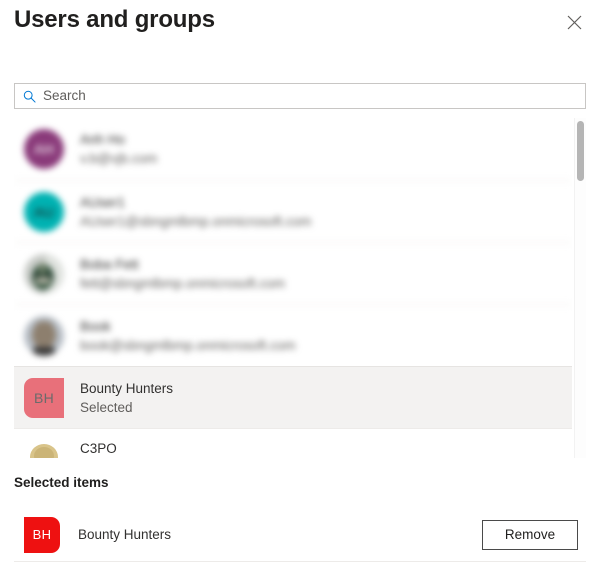 The width and height of the screenshot is (600, 575). I want to click on remove-button: Remove, so click(530, 534).